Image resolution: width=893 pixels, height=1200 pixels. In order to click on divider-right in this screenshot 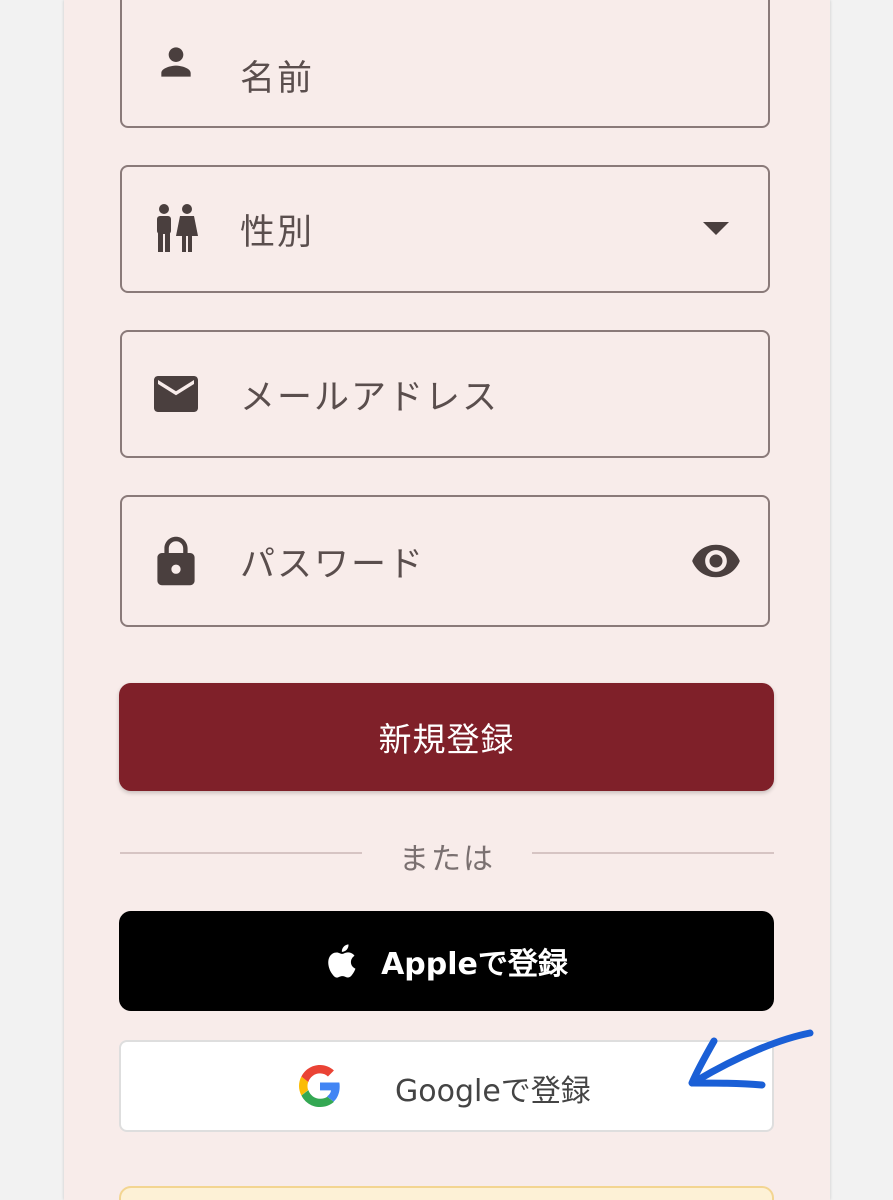, I will do `click(653, 853)`.